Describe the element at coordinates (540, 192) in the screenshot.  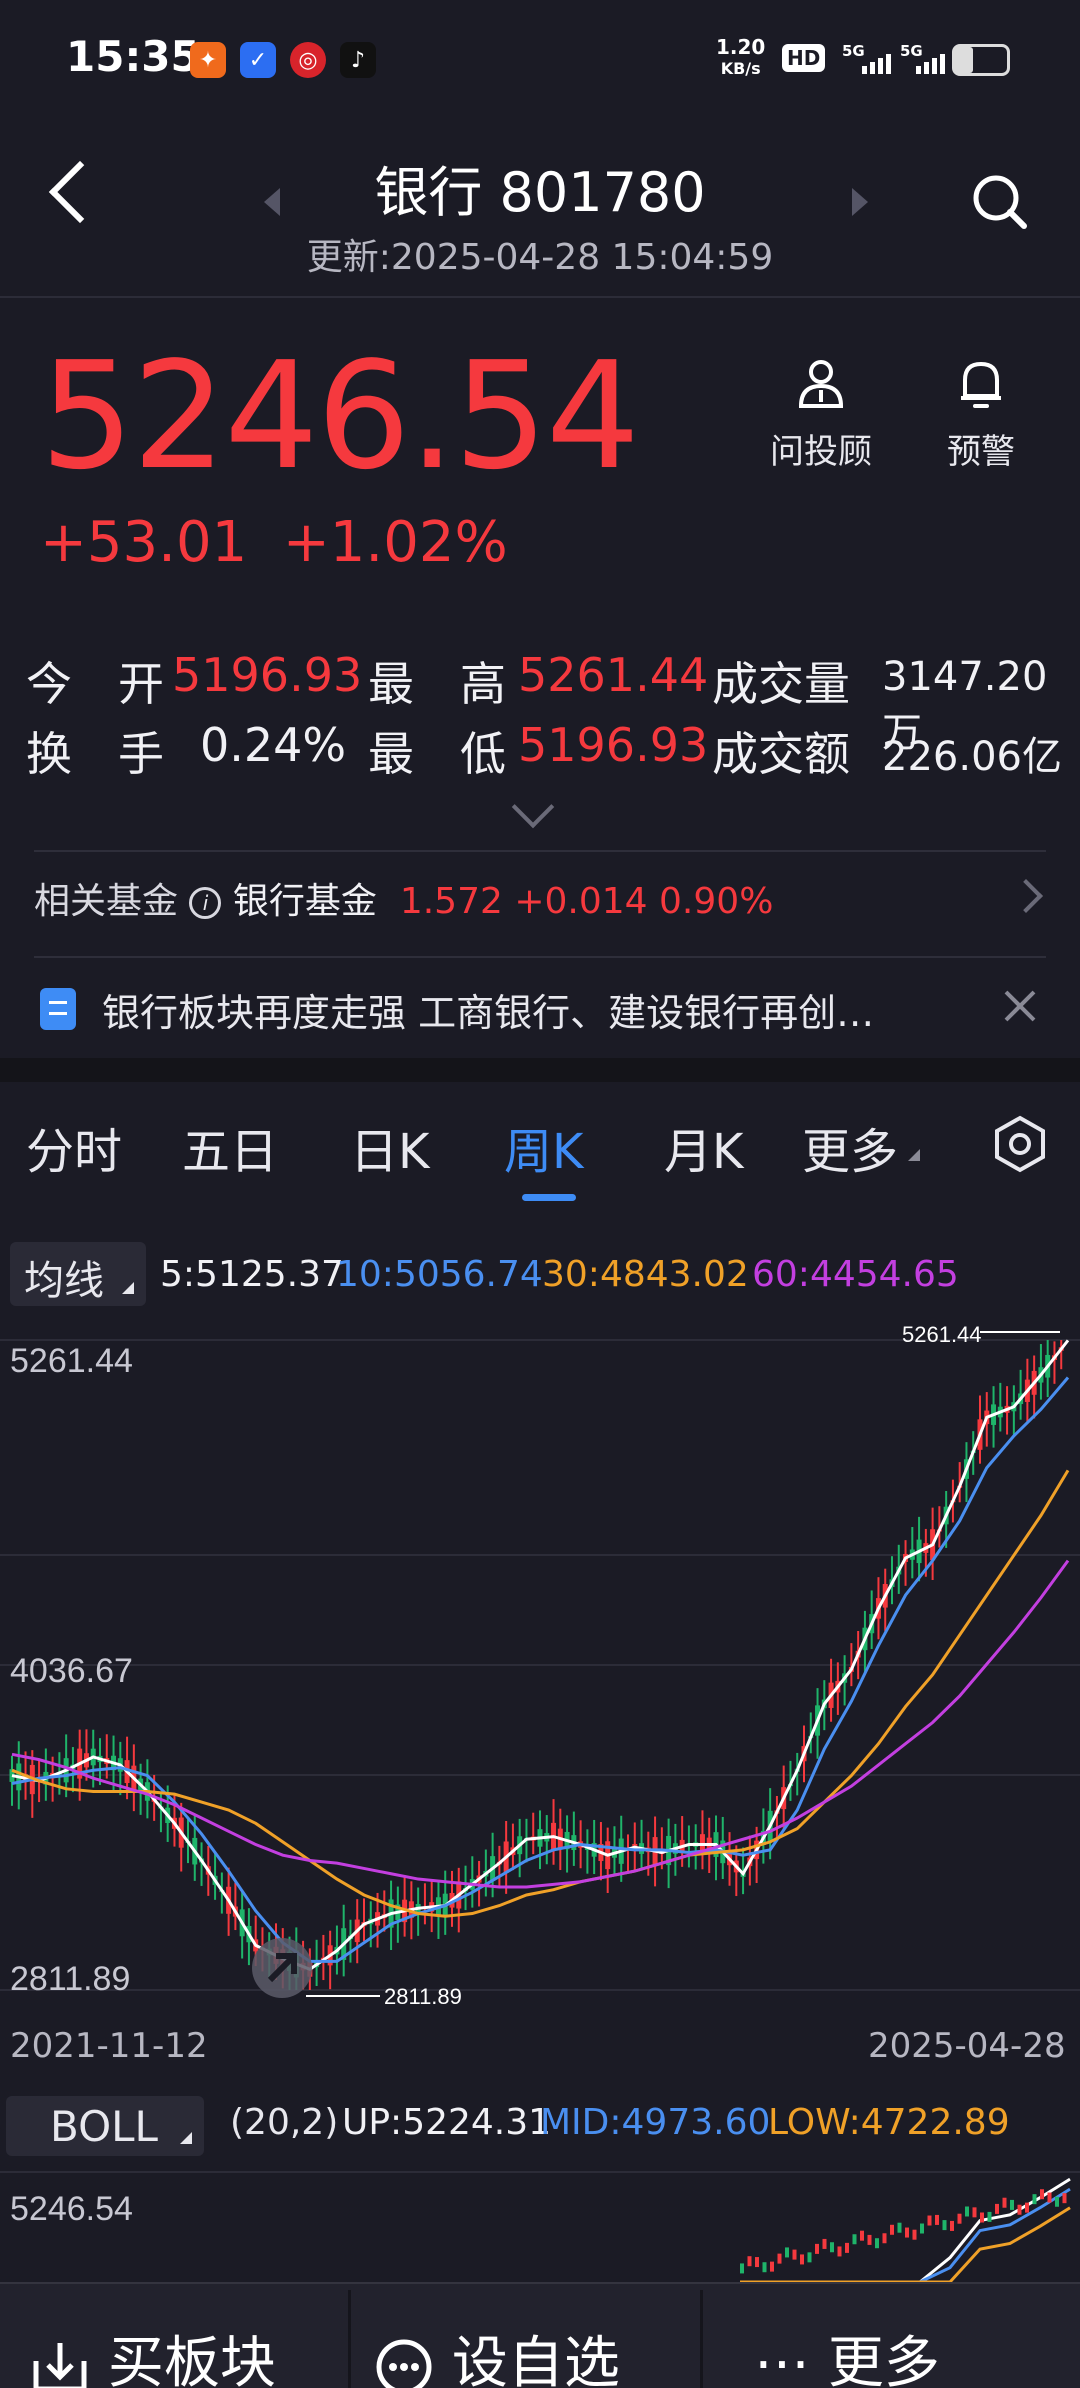
I see `page-title: 银行 801780` at that location.